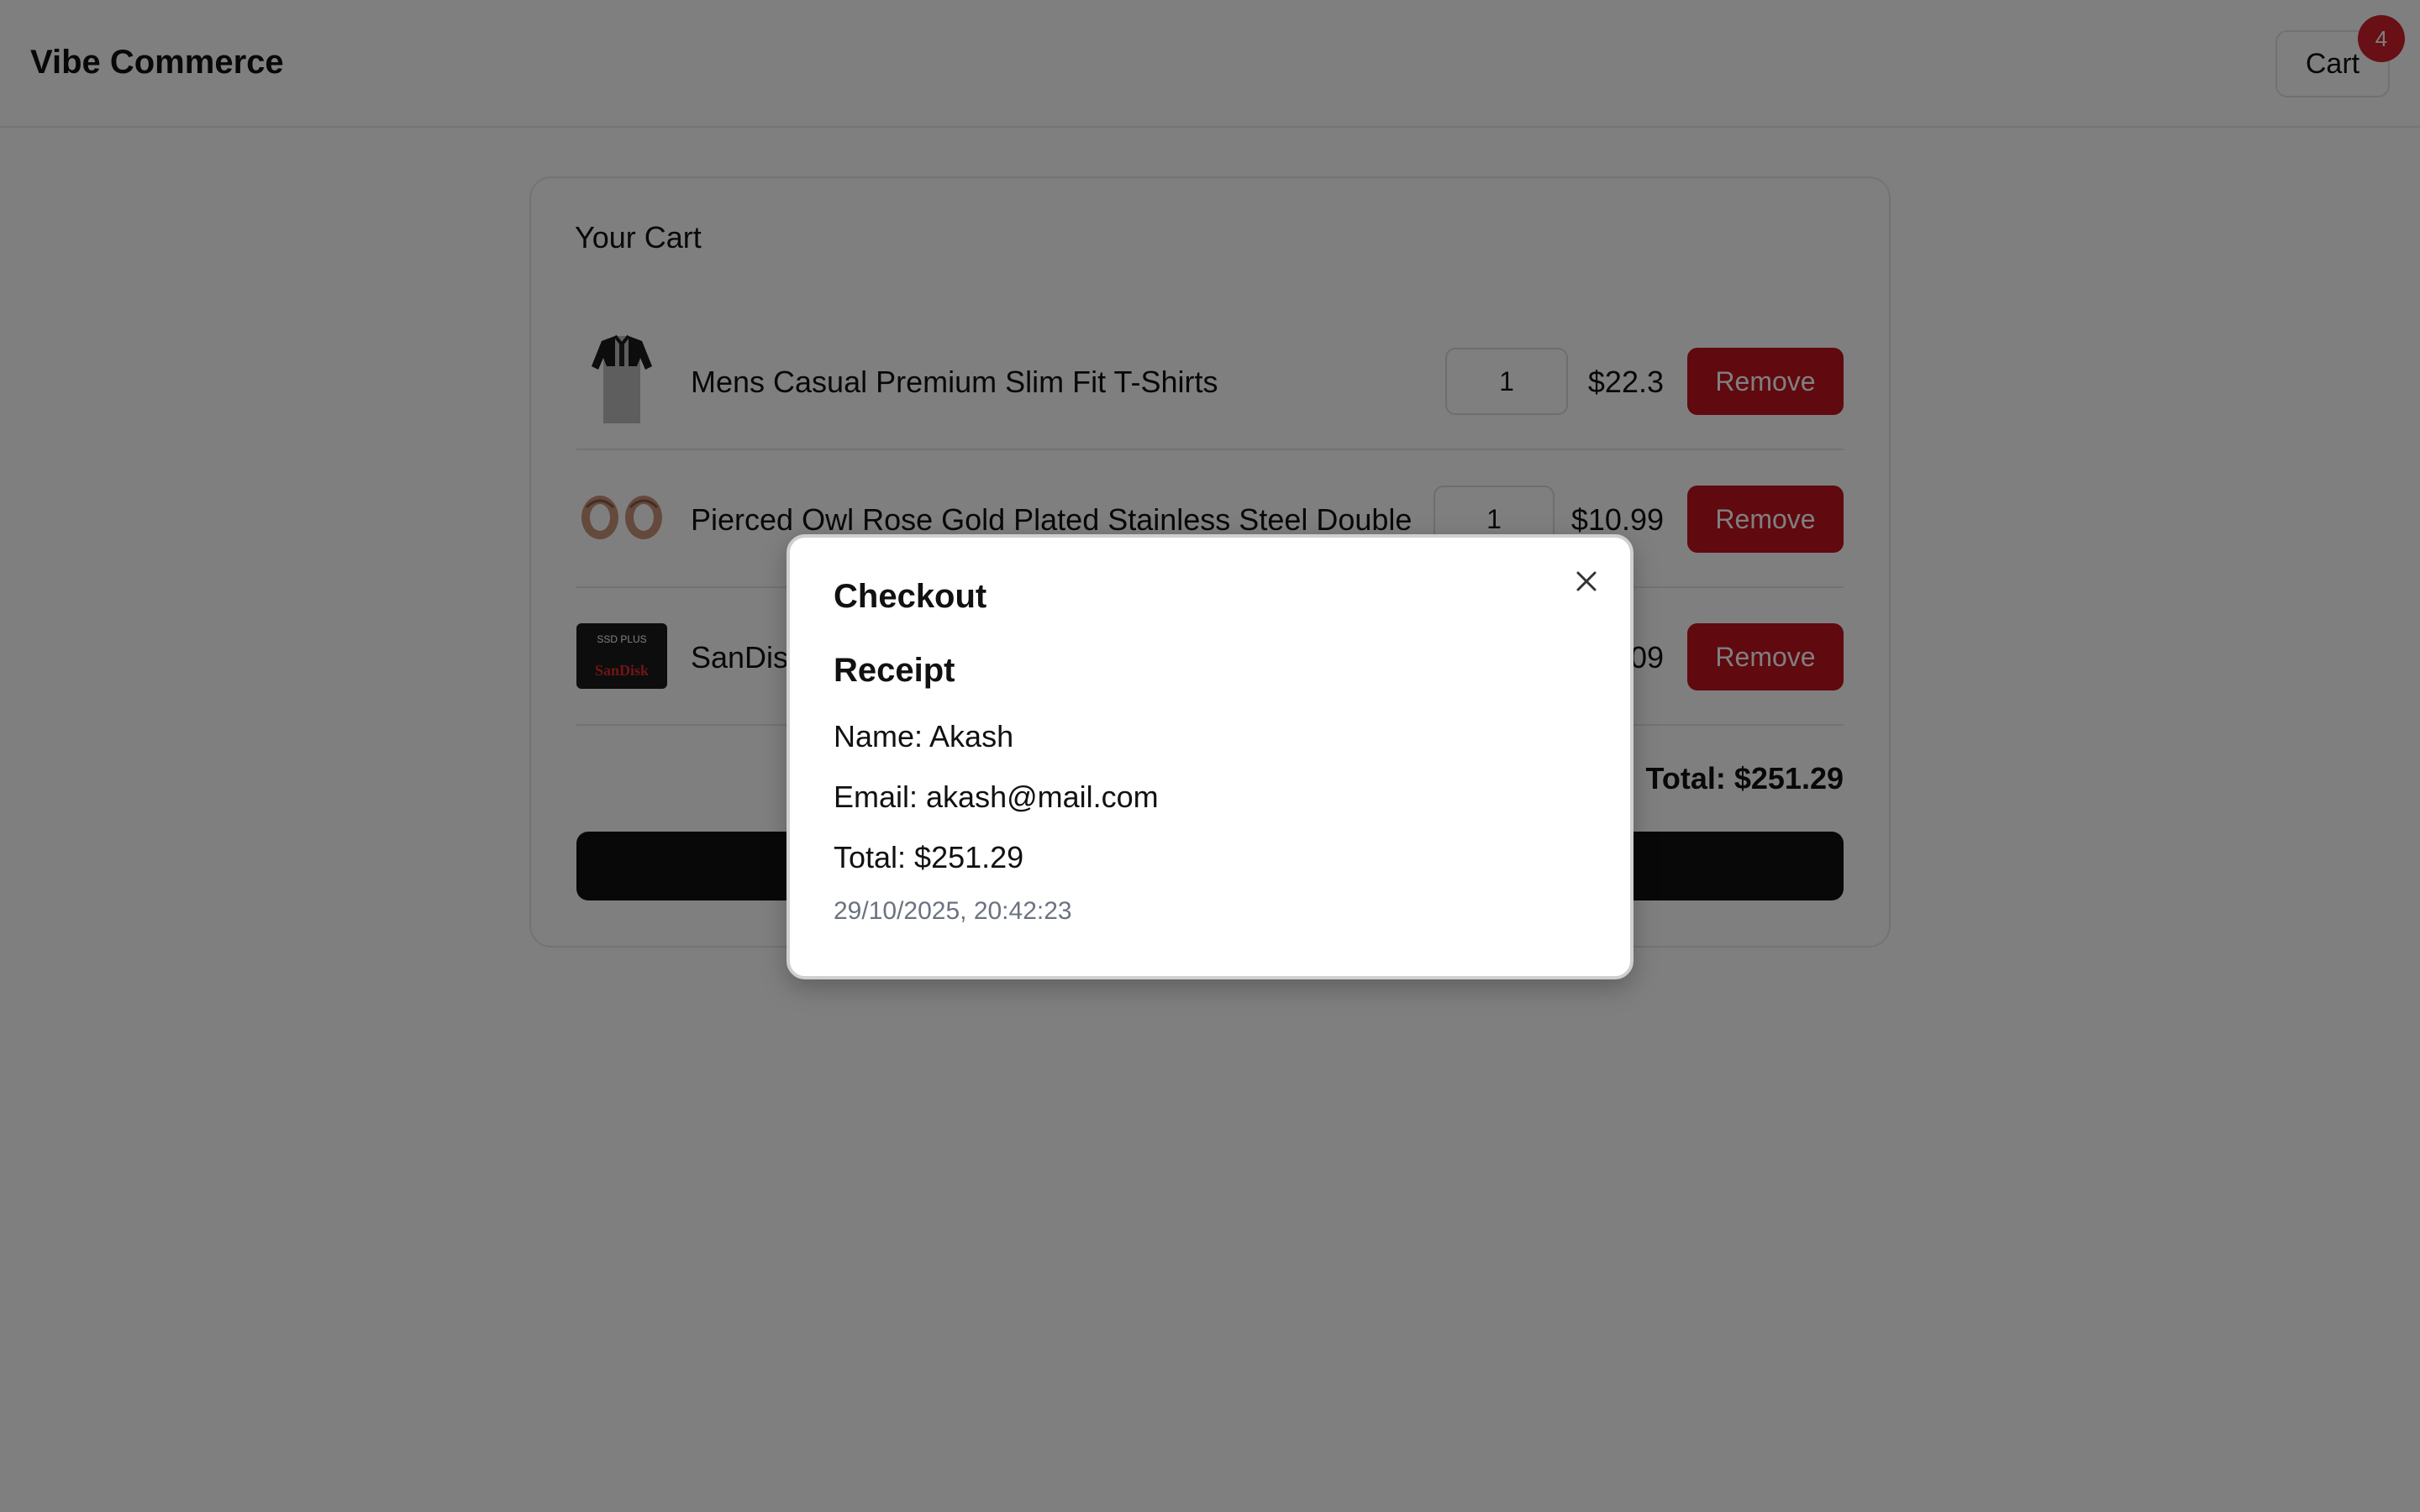 This screenshot has height=1512, width=2420. I want to click on receipt-email: Email: akash@mail.com, so click(996, 797).